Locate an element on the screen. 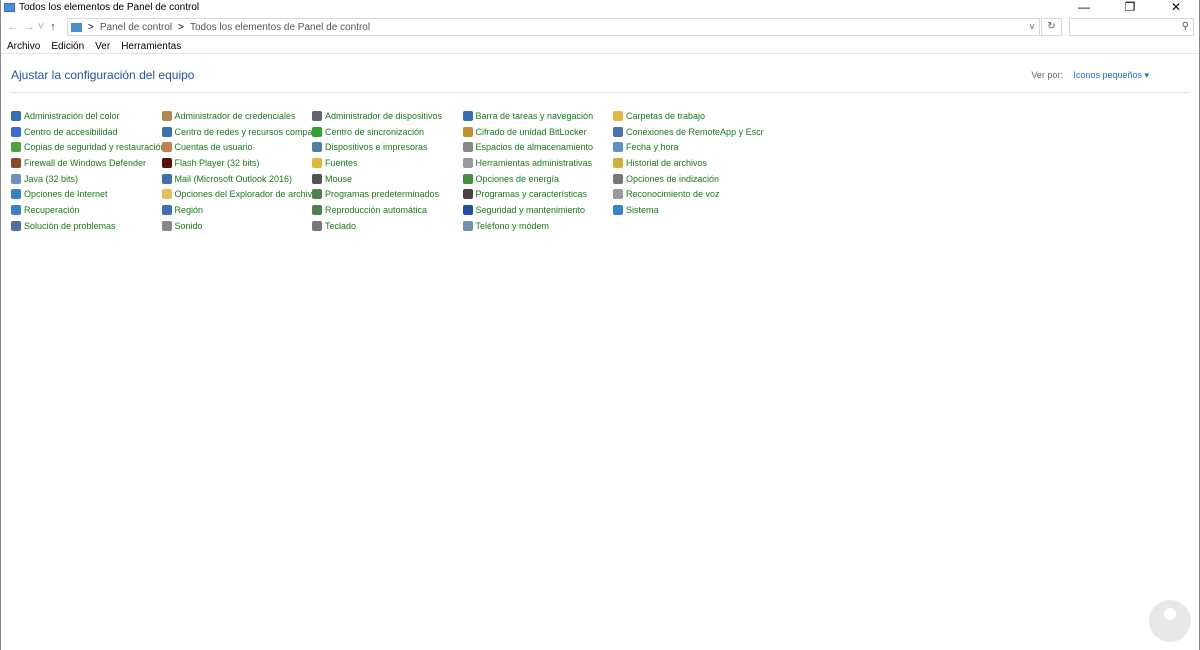 The image size is (1200, 650). watermark-logo is located at coordinates (1170, 621).